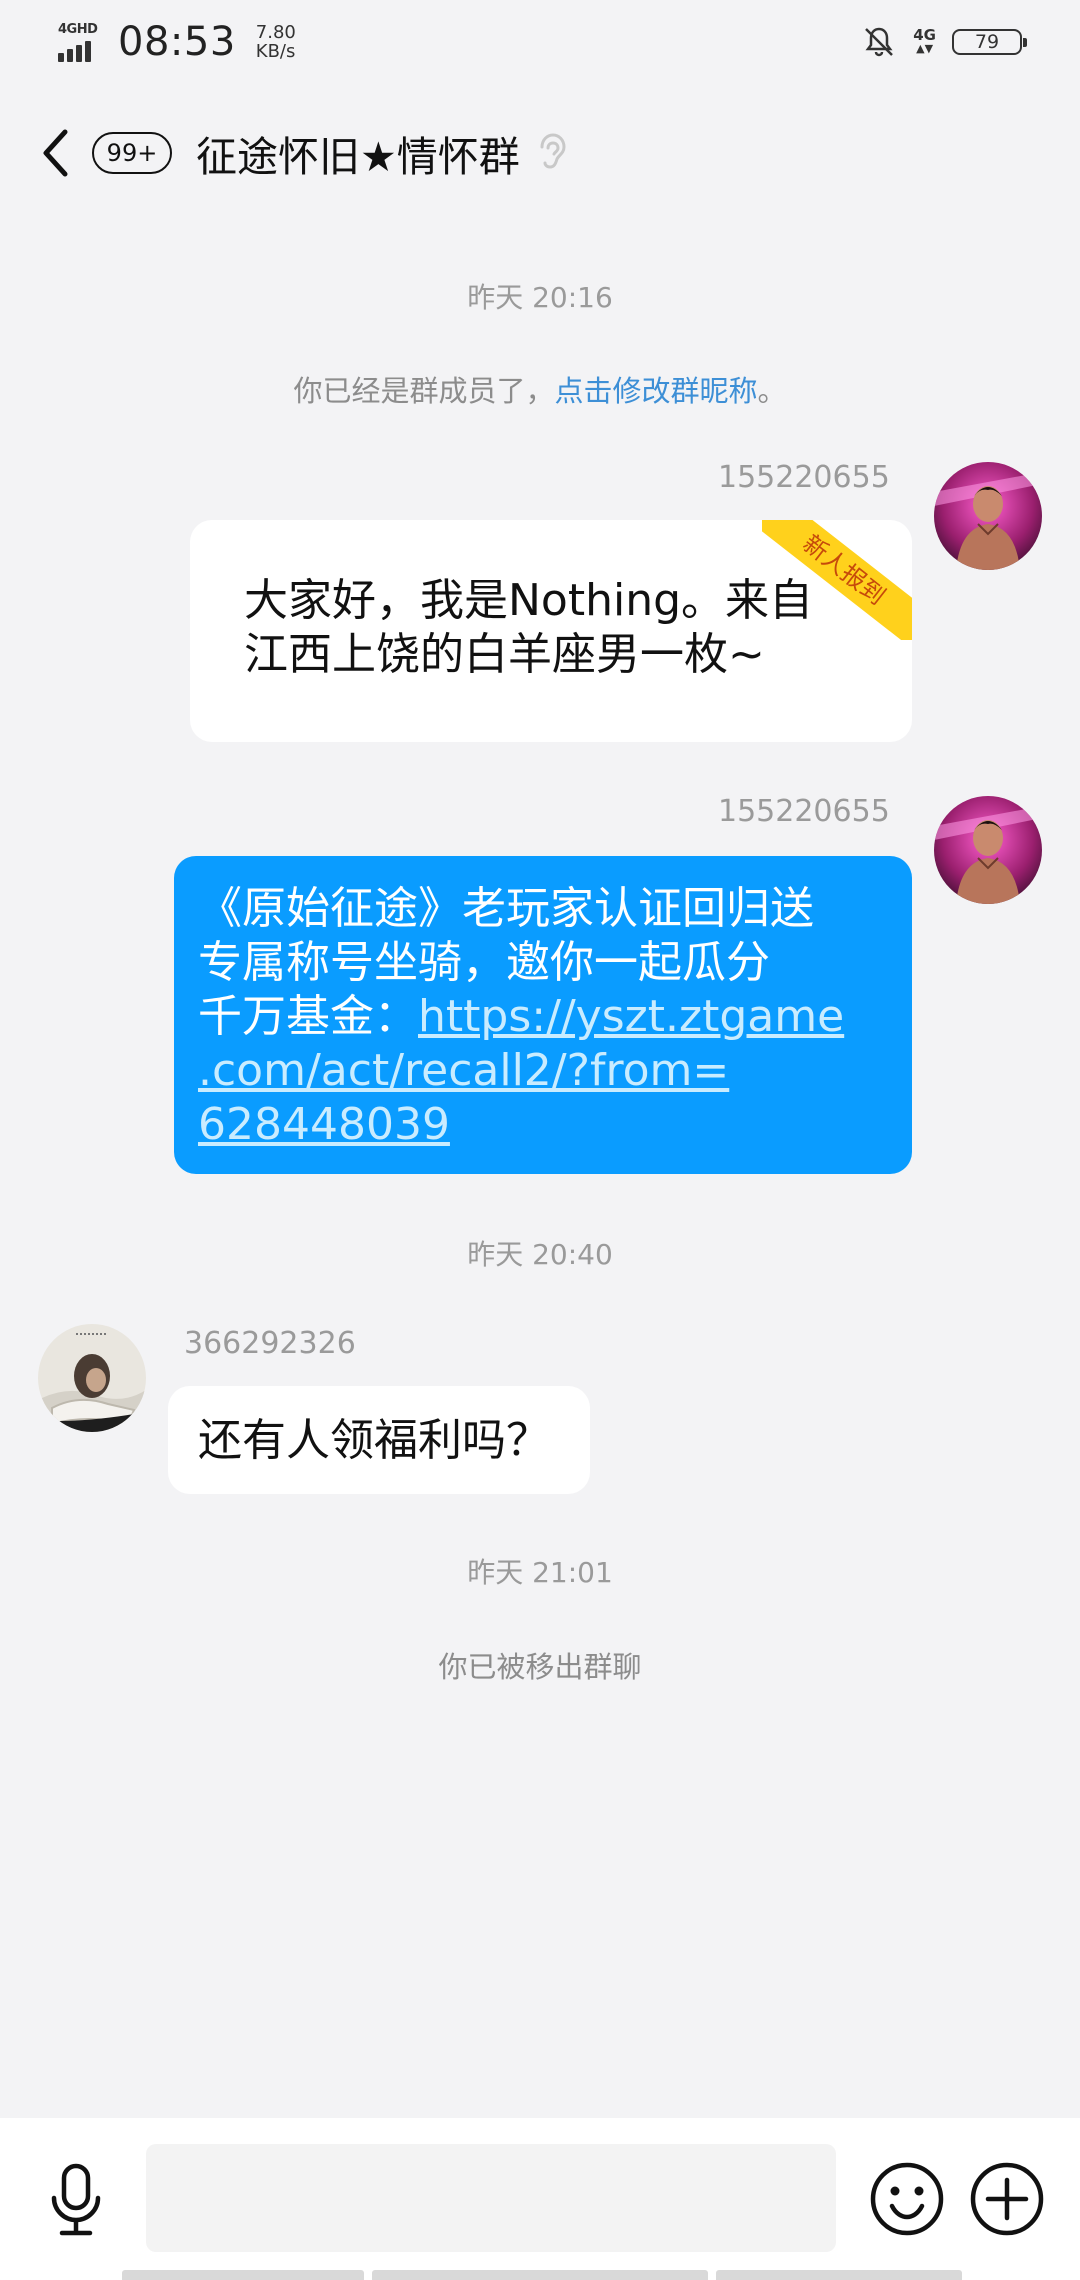  I want to click on clock: 08:53, so click(177, 42).